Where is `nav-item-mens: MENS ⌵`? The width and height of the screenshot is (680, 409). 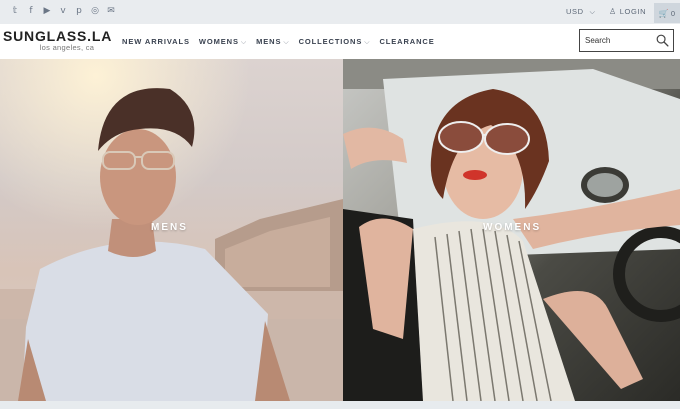
nav-item-mens: MENS ⌵ is located at coordinates (273, 42).